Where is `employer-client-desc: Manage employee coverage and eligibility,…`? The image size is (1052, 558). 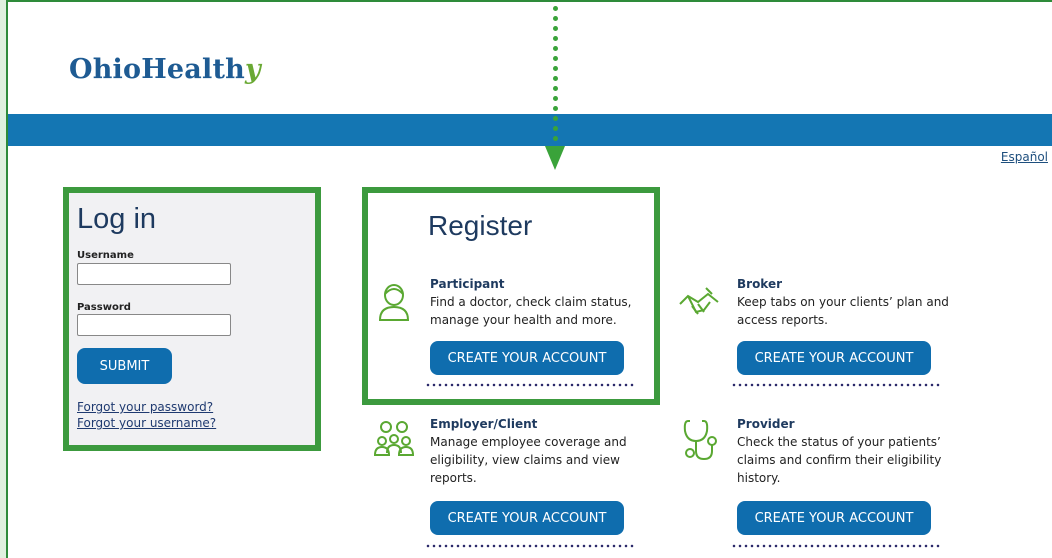
employer-client-desc: Manage employee coverage and eligibility,… is located at coordinates (528, 460).